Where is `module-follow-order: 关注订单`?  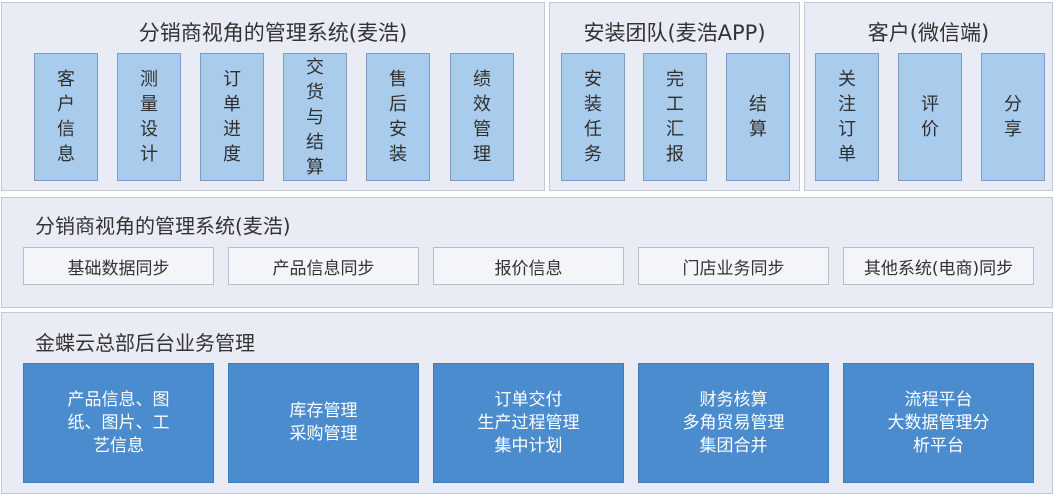
module-follow-order: 关注订单 is located at coordinates (847, 117).